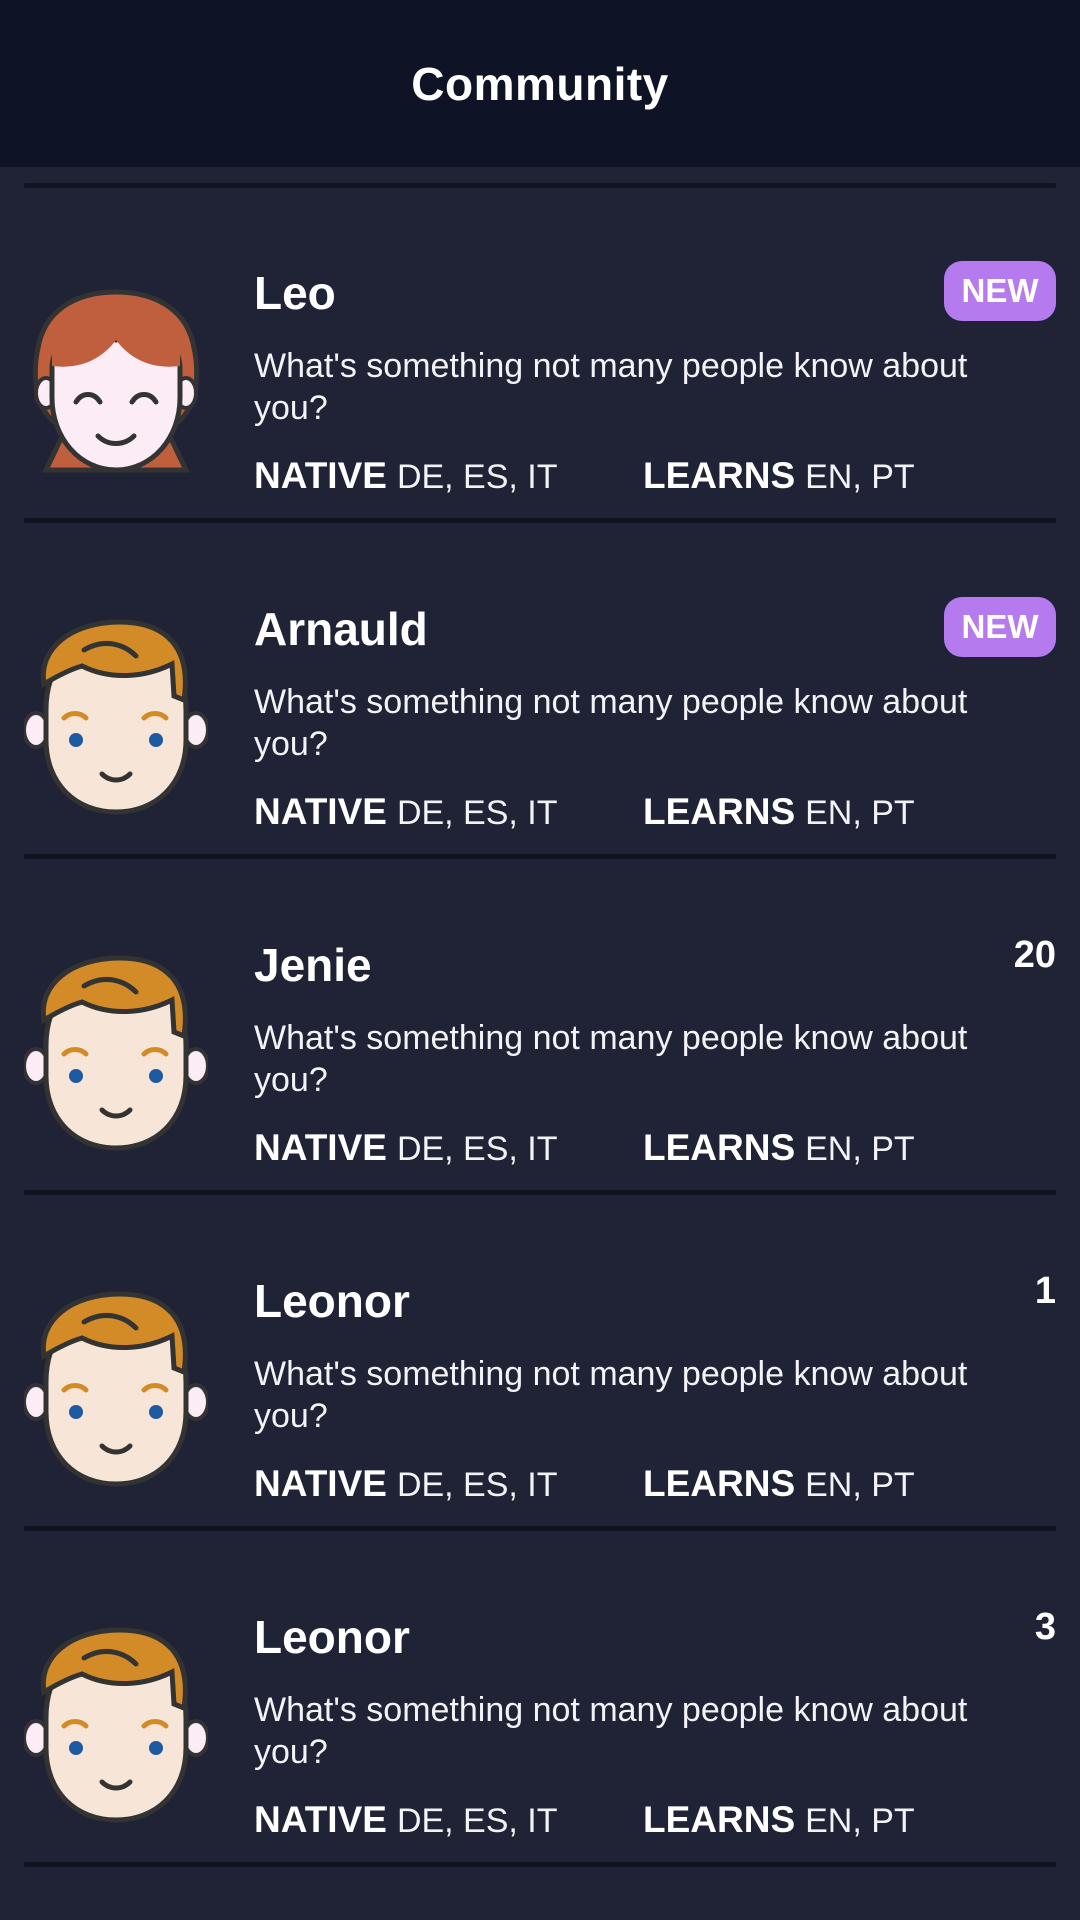 The image size is (1080, 1920). Describe the element at coordinates (341, 629) in the screenshot. I see `user-name: Arnauld` at that location.